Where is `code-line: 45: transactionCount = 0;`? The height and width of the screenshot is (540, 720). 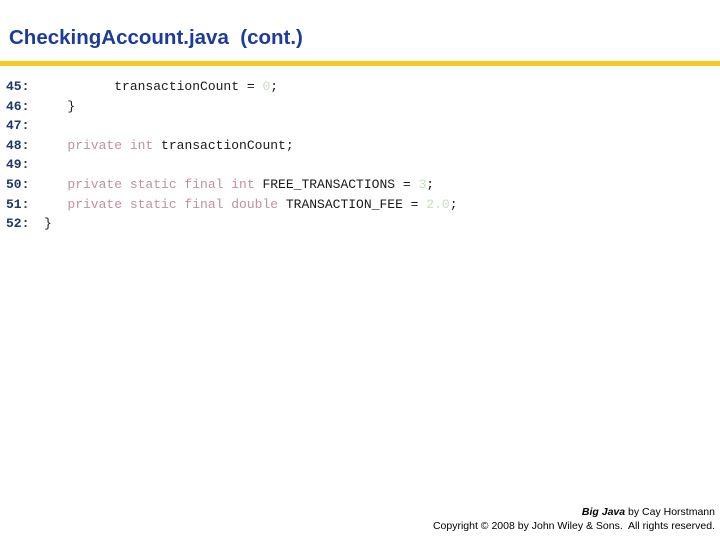 code-line: 45: transactionCount = 0; is located at coordinates (232, 87).